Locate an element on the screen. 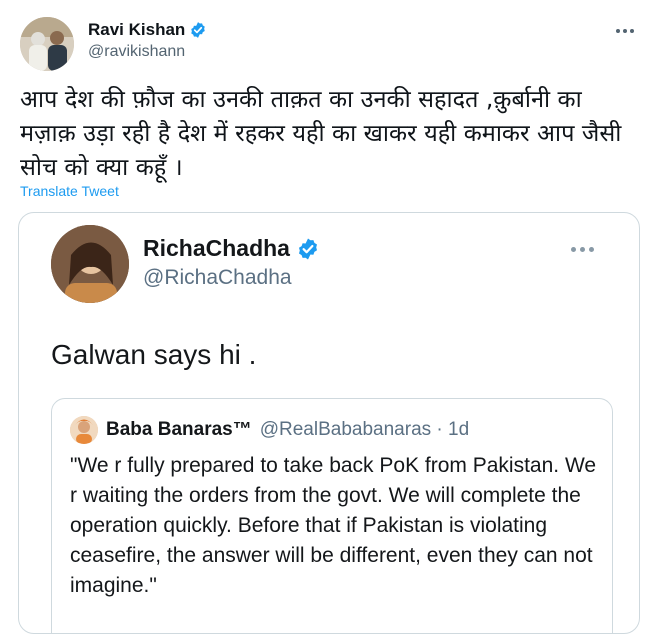 The image size is (650, 634). inner-author-handle: @RealBababanaras · 1d is located at coordinates (364, 429).